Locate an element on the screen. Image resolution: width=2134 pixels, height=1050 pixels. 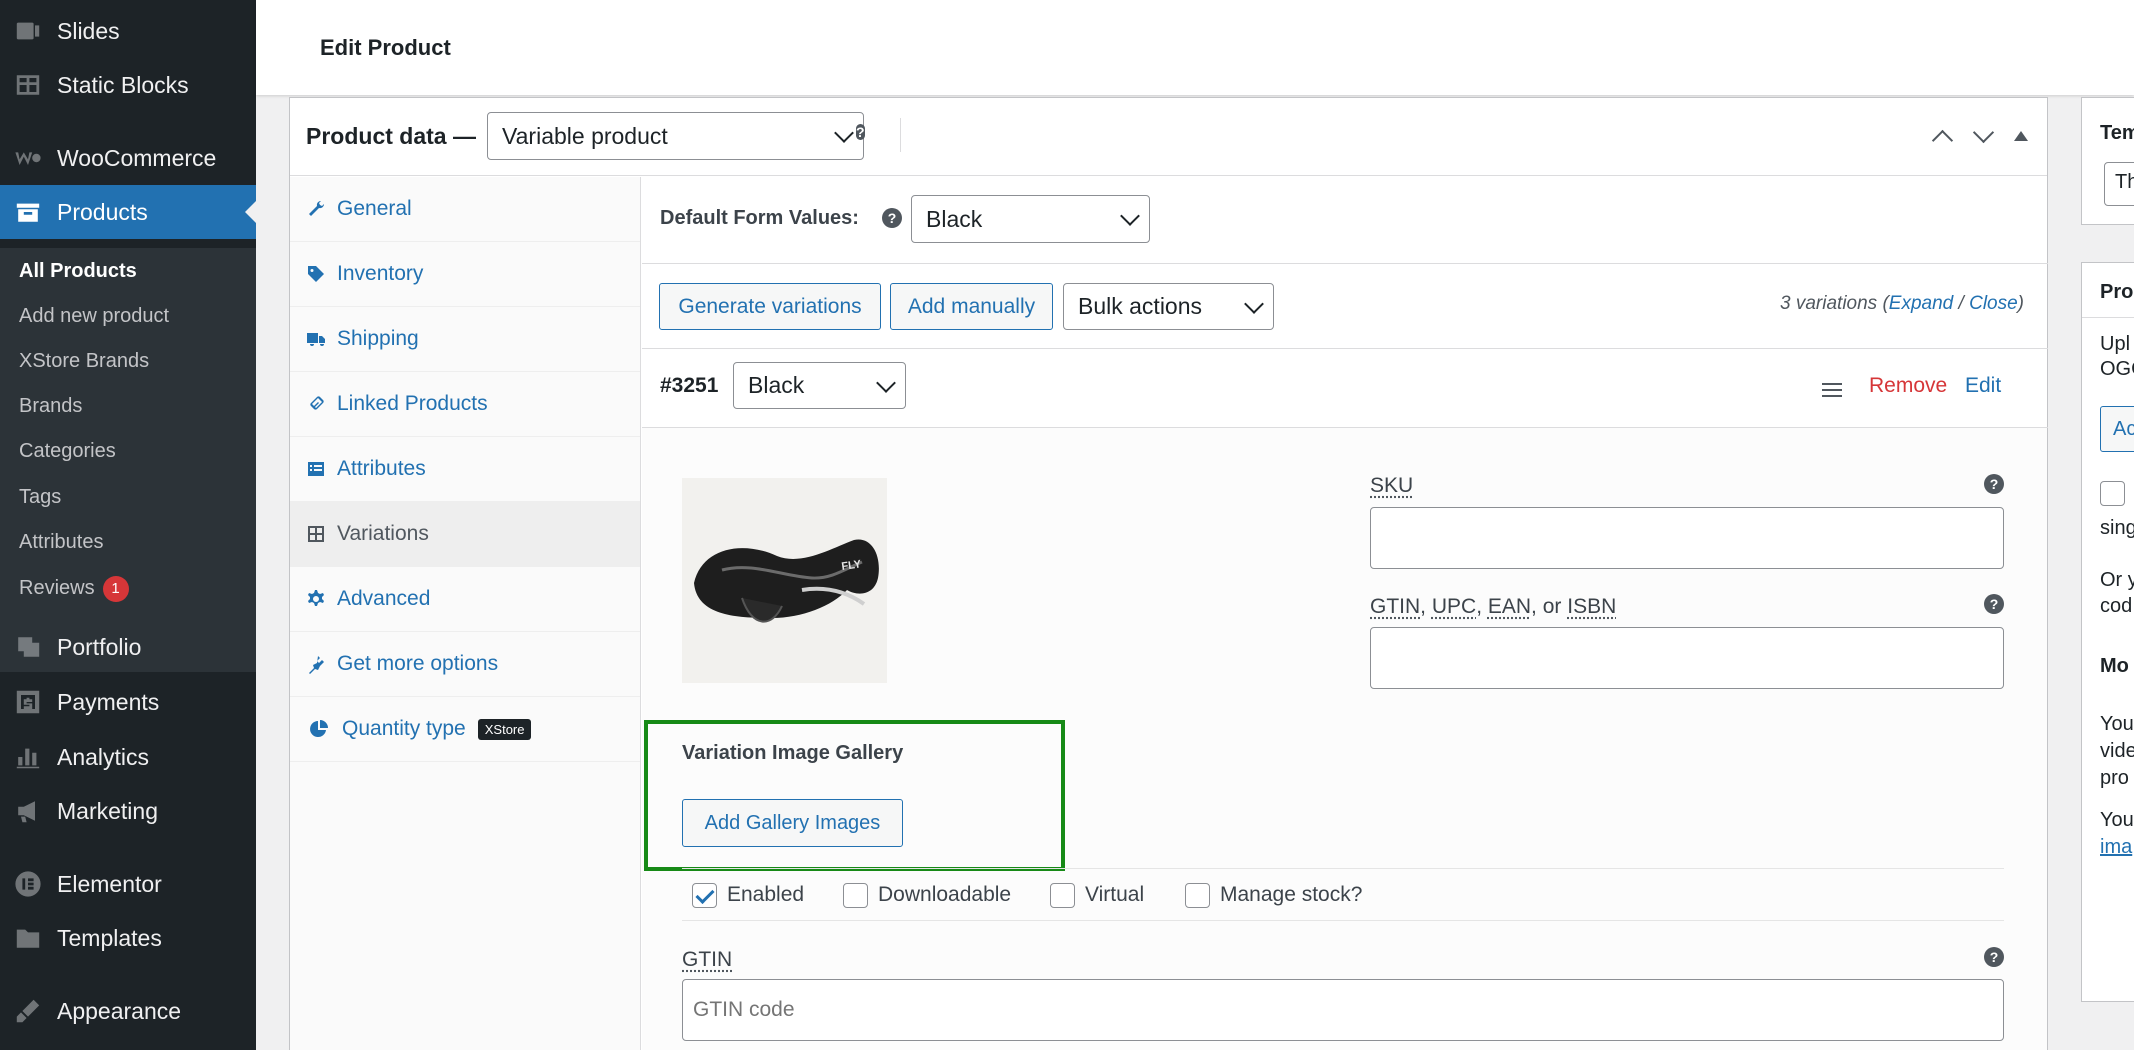
collapse-panel-icon is located at coordinates (2020, 136).